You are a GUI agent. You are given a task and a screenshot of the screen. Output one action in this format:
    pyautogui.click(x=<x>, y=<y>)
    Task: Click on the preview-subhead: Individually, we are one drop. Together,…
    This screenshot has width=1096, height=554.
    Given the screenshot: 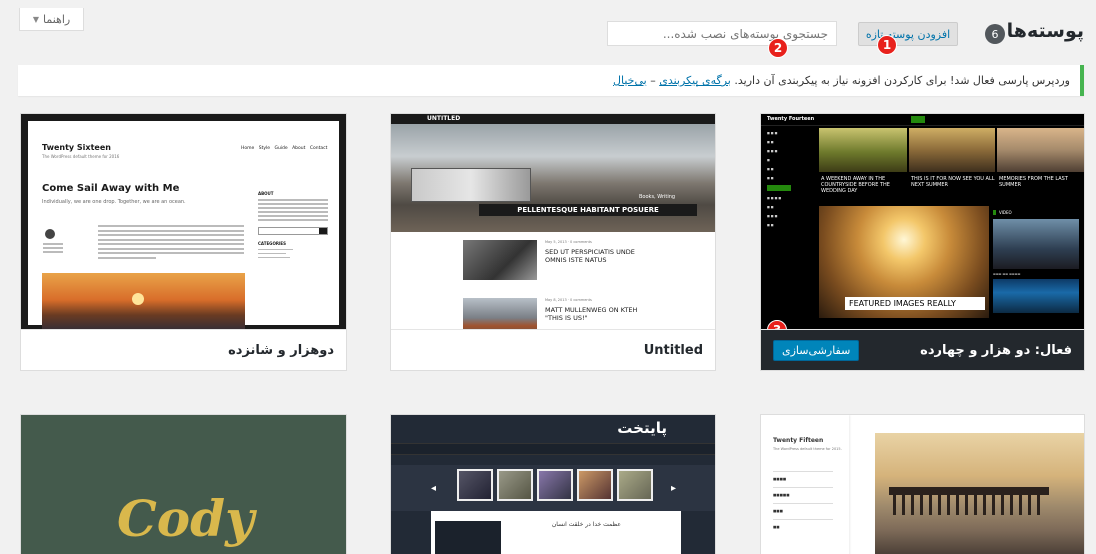 What is the action you would take?
    pyautogui.click(x=114, y=202)
    